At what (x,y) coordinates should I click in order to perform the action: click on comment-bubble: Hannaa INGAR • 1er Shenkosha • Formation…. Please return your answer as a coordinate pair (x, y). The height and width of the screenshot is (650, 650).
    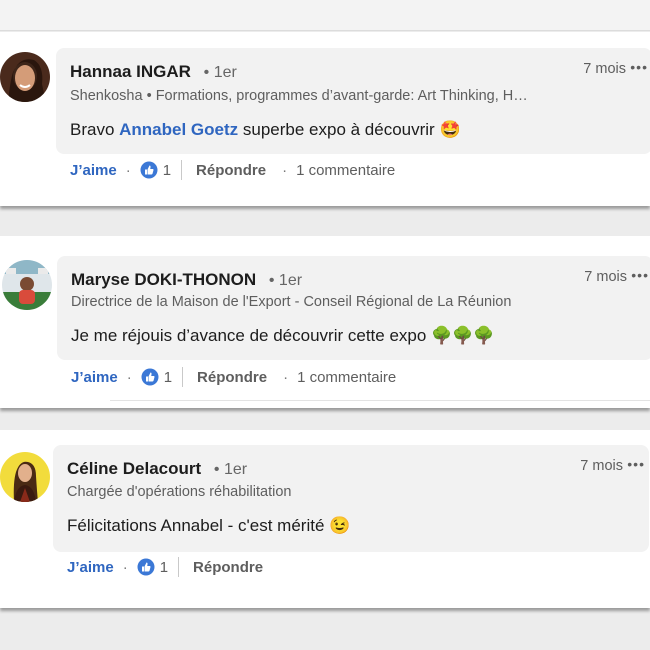
    Looking at the image, I should click on (353, 101).